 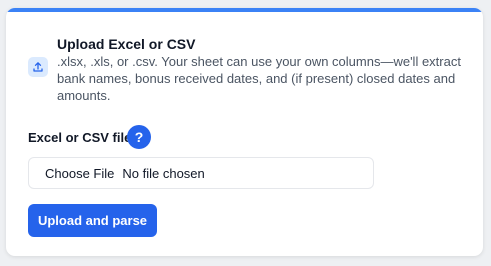 What do you see at coordinates (79, 173) in the screenshot?
I see `choose-file-button: Choose File` at bounding box center [79, 173].